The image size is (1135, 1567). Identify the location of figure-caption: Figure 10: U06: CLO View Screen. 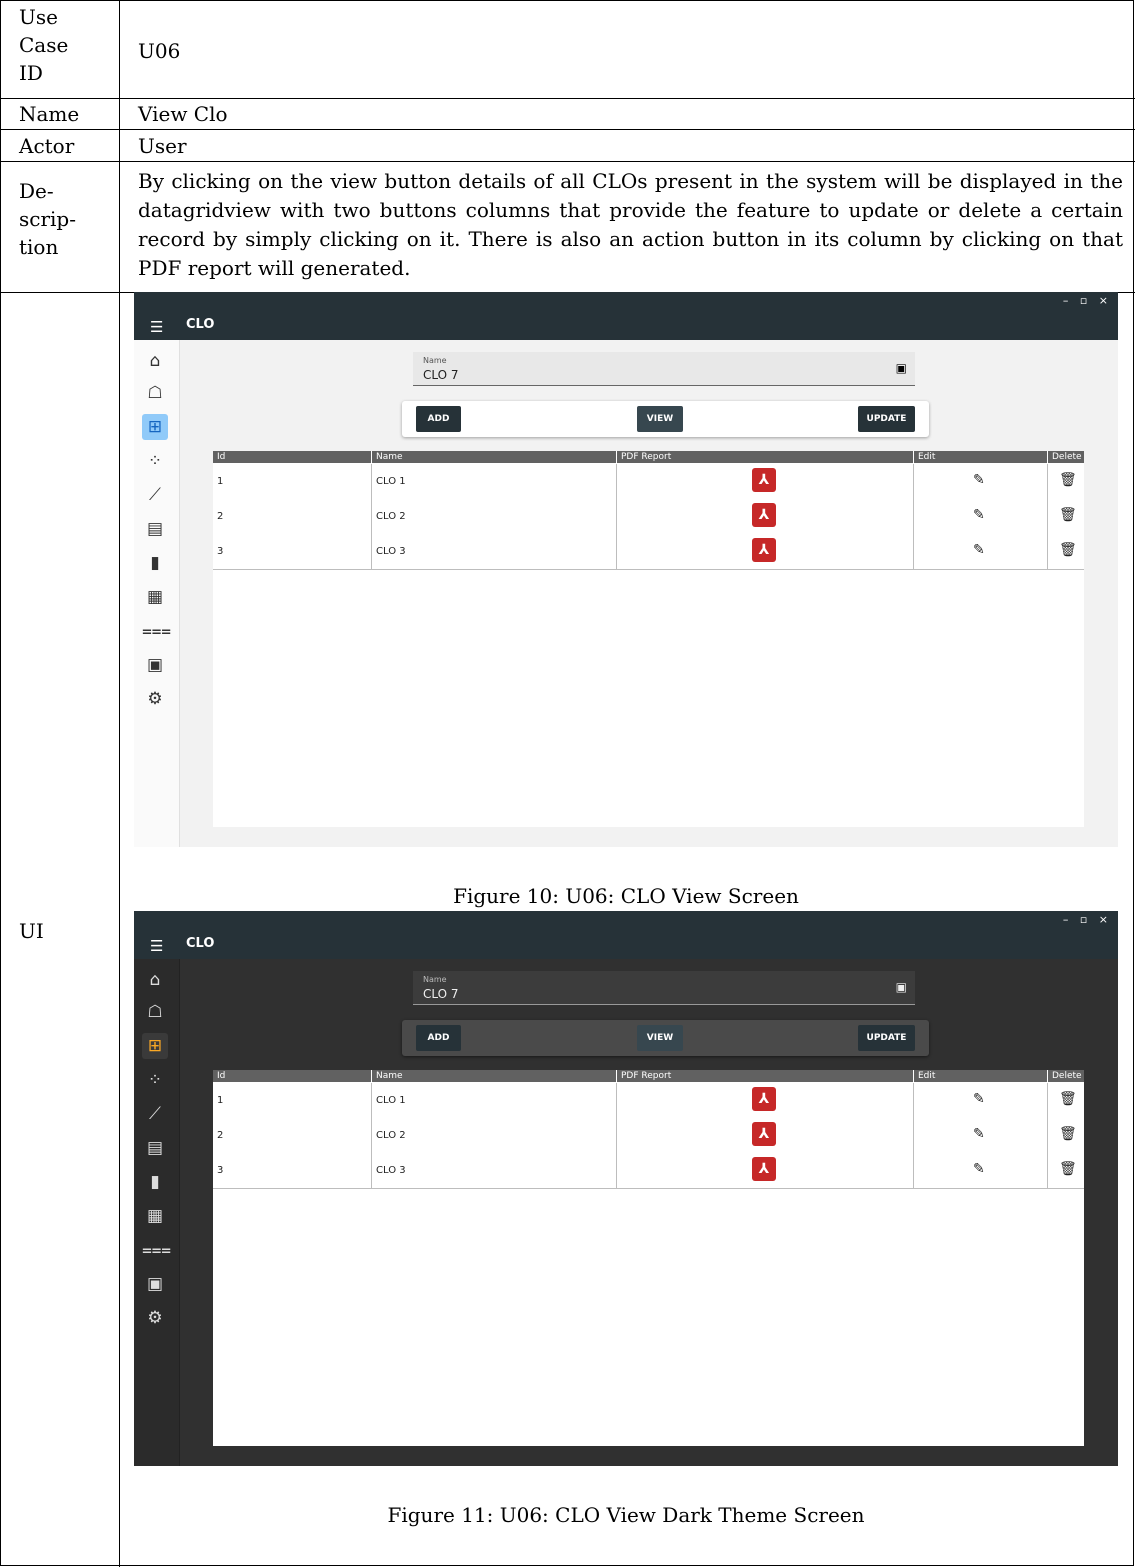
(626, 896).